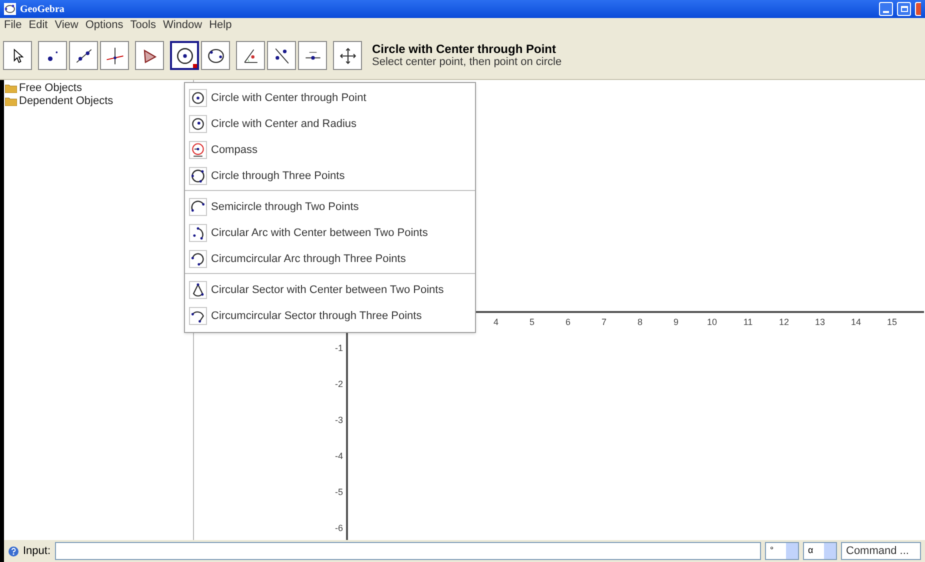 This screenshot has width=925, height=562. Describe the element at coordinates (467, 62) in the screenshot. I see `tool-help: Select center point, then point on circle` at that location.